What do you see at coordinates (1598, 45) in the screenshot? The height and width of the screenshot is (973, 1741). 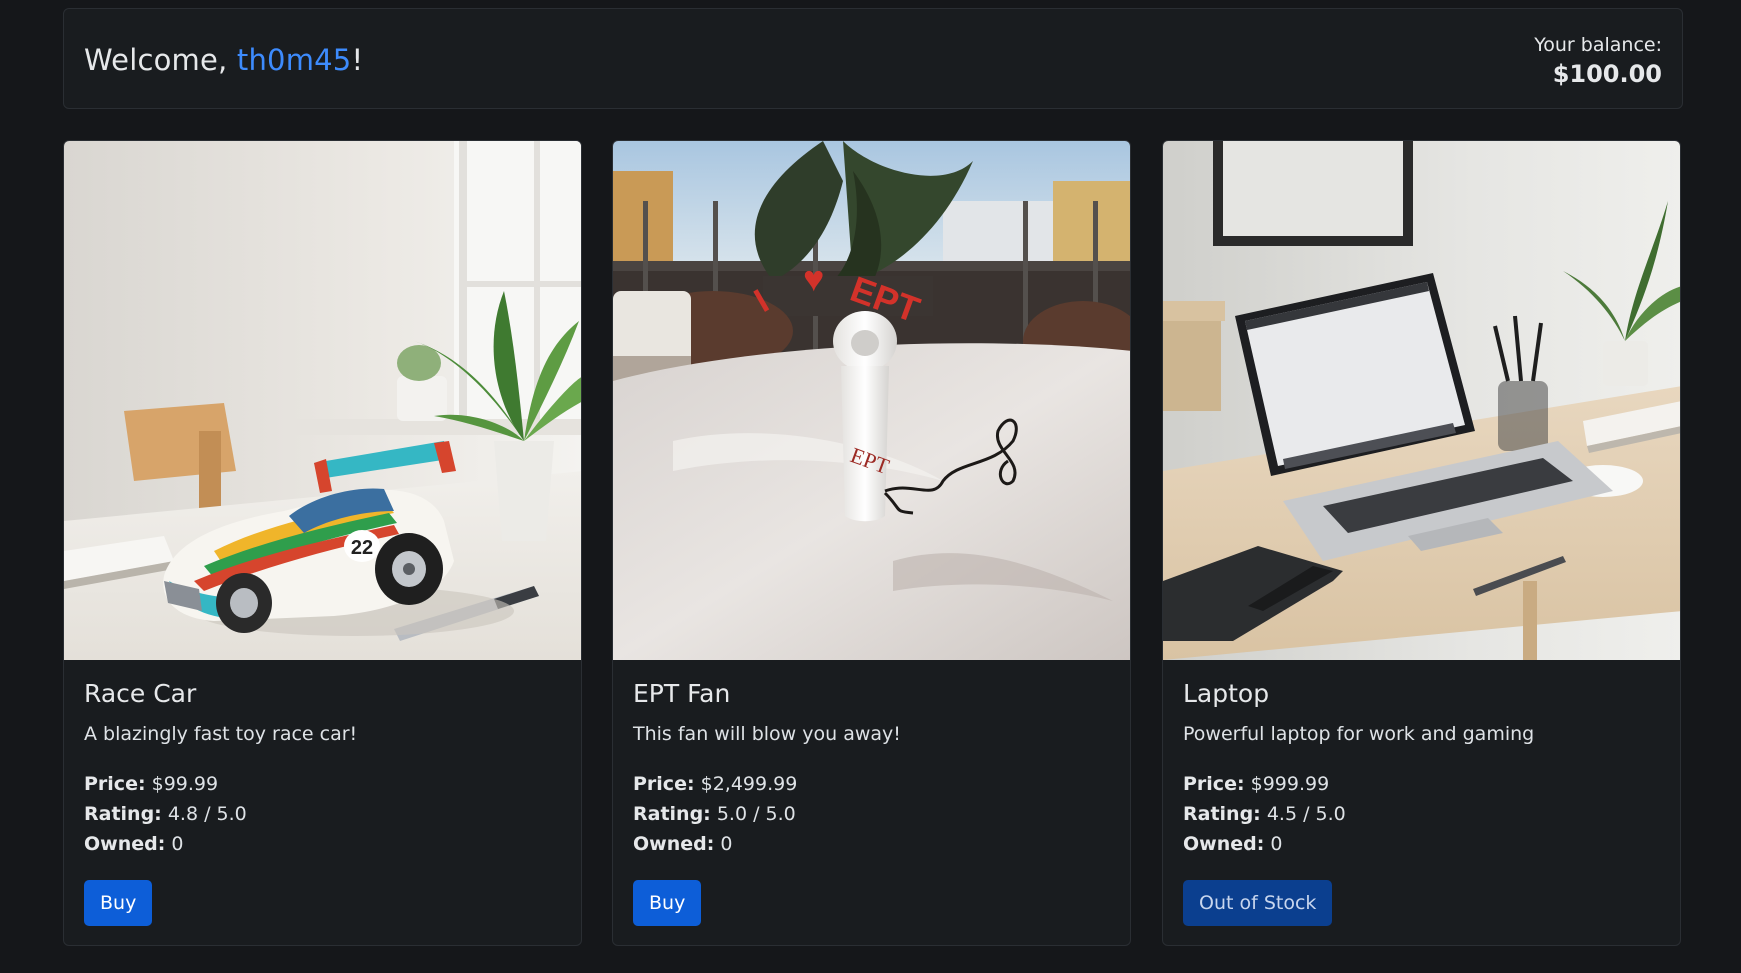 I see `balance-label: Your balance:` at bounding box center [1598, 45].